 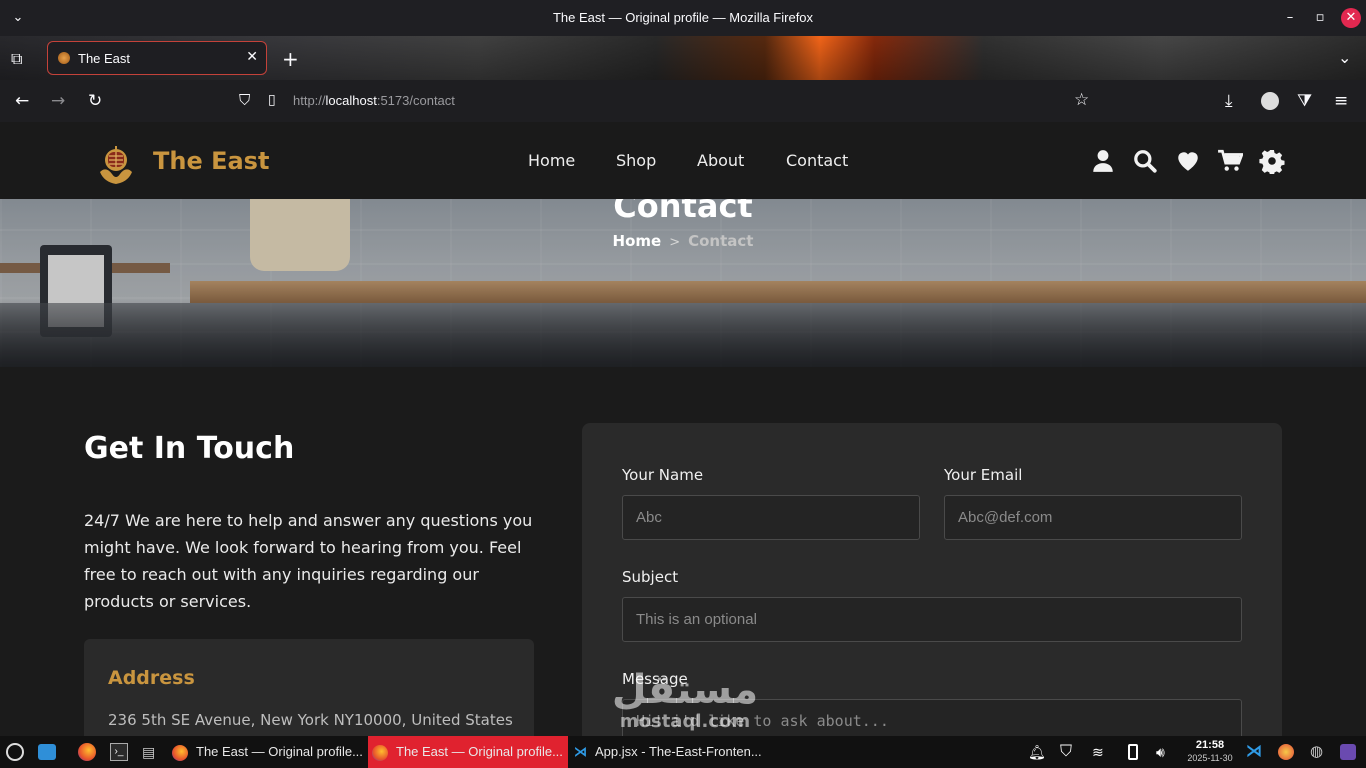 I want to click on account-avatar-icon, so click(x=1270, y=101).